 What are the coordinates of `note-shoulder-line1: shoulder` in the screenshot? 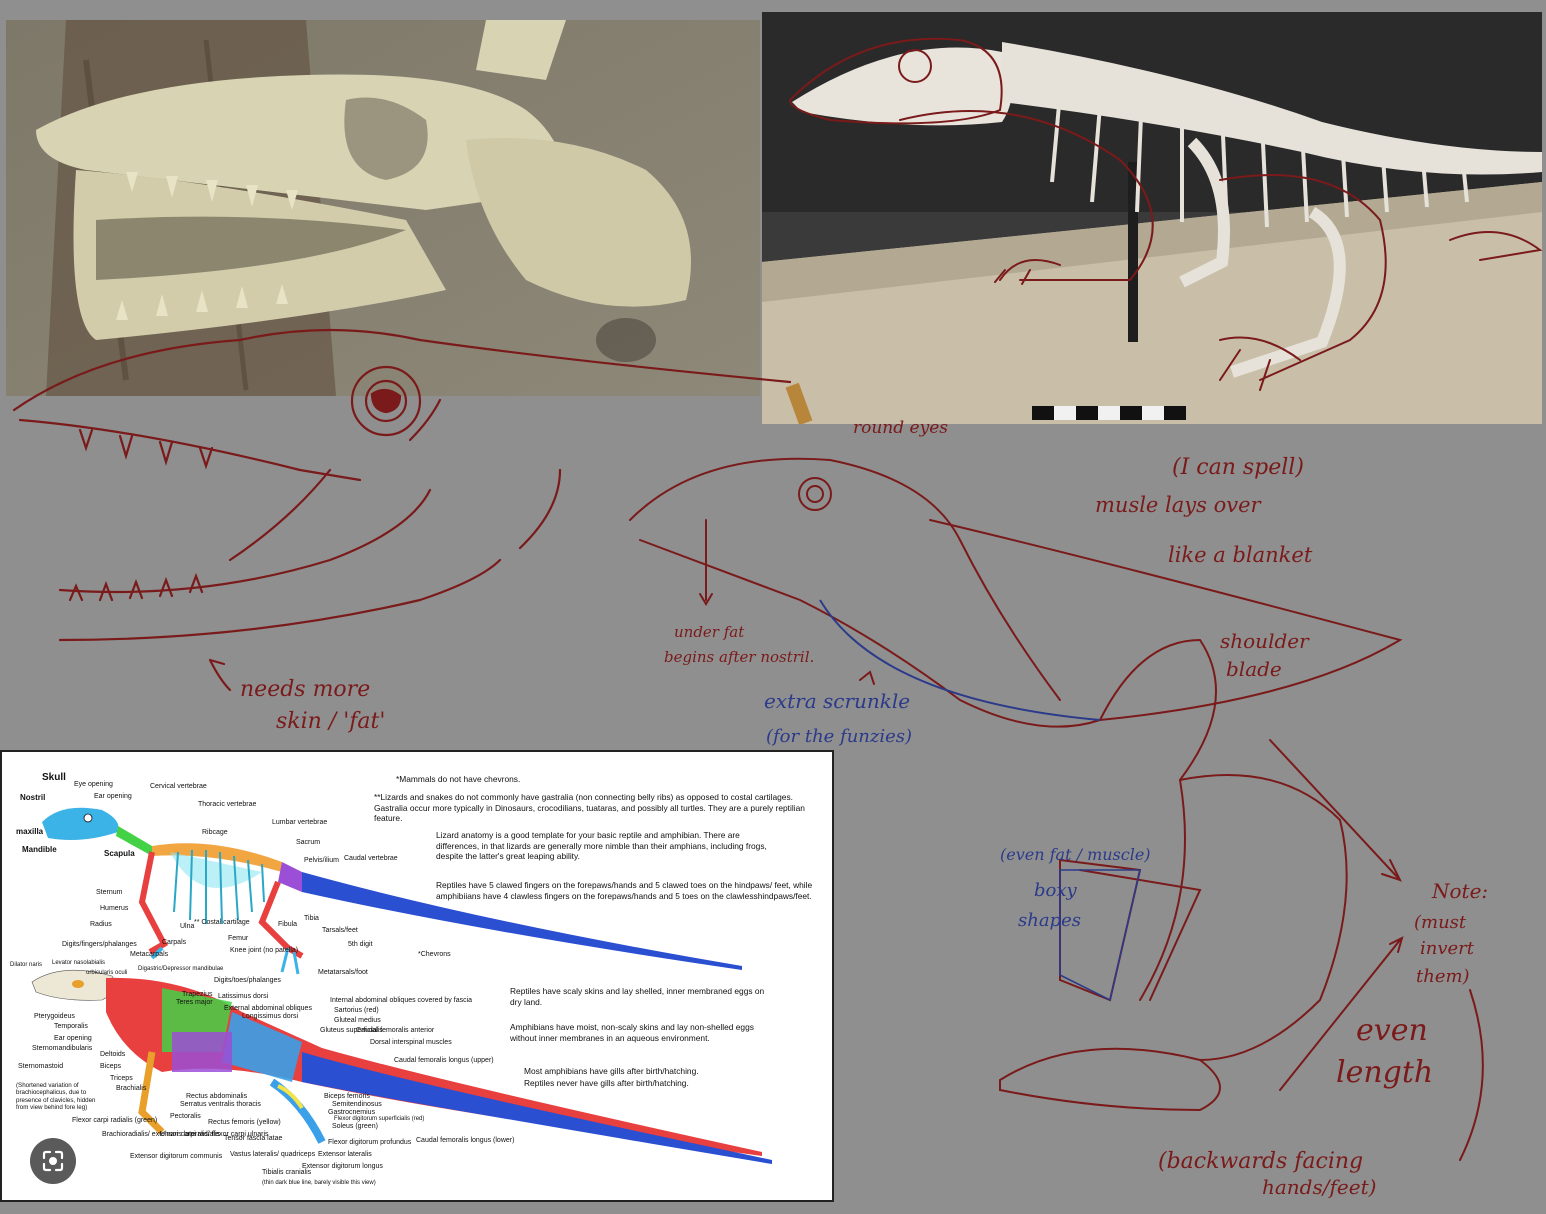 It's located at (1265, 641).